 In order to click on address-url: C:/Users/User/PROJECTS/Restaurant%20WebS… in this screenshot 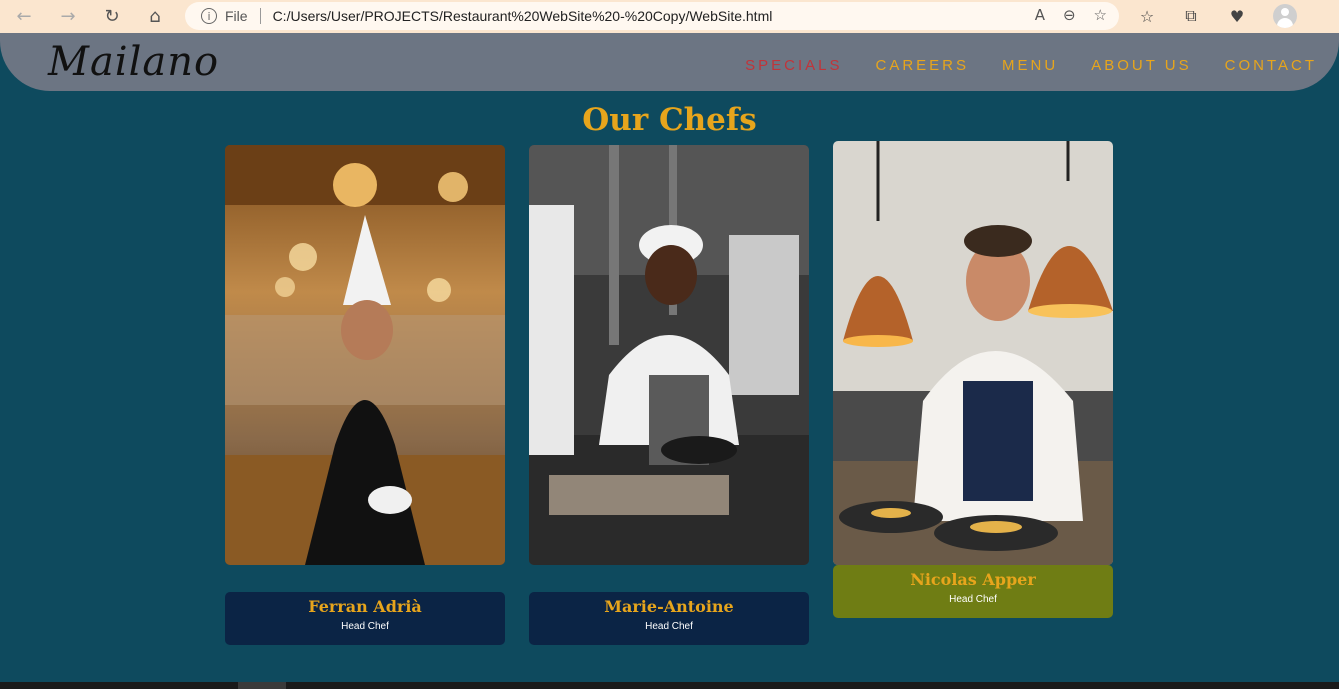, I will do `click(523, 16)`.